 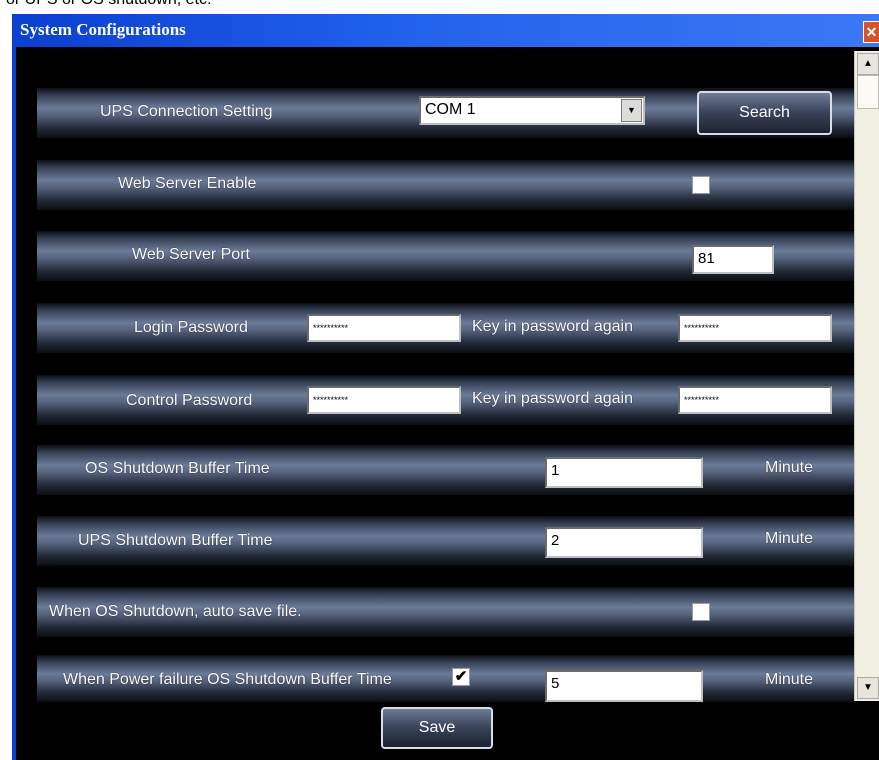 I want to click on background-page-text: or UPS or OS shutdown, etc., so click(x=439, y=7).